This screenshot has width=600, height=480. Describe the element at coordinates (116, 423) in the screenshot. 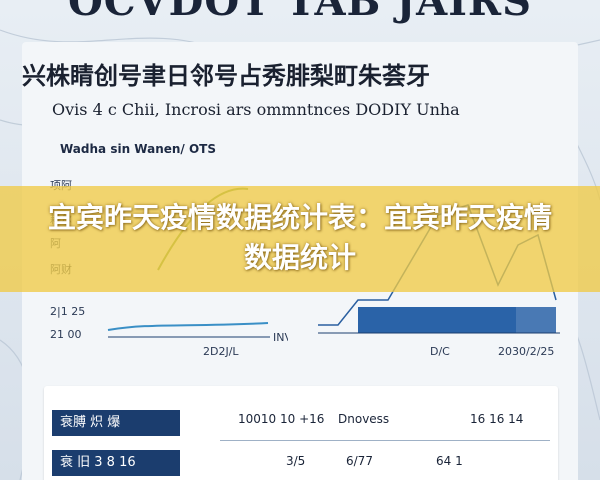

I see `table-row-label: 衰膊 炽 爆` at that location.